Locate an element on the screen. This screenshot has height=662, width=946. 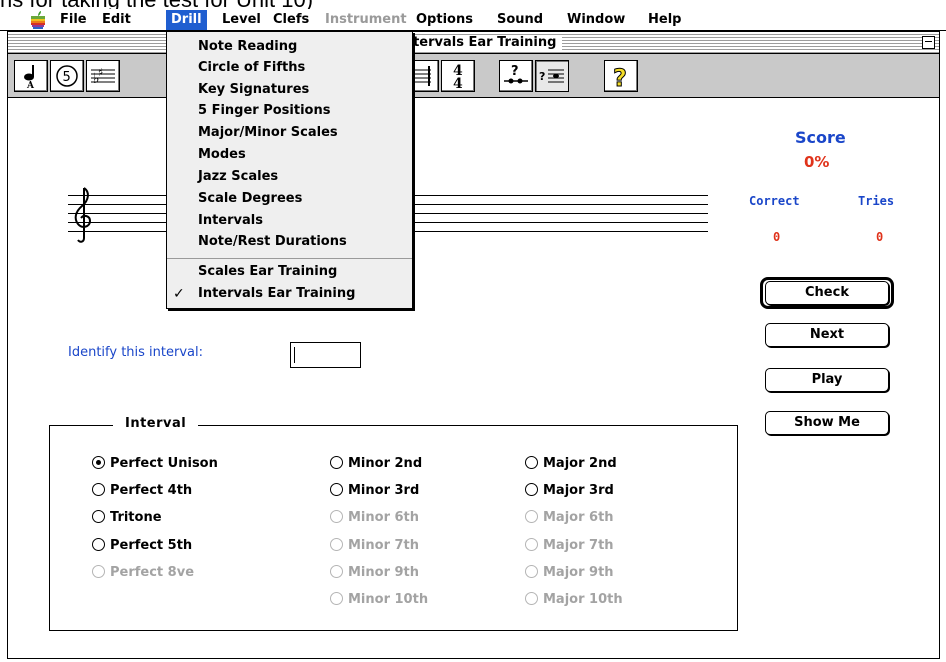
radio-minor-9th: Minor 9th is located at coordinates (374, 573).